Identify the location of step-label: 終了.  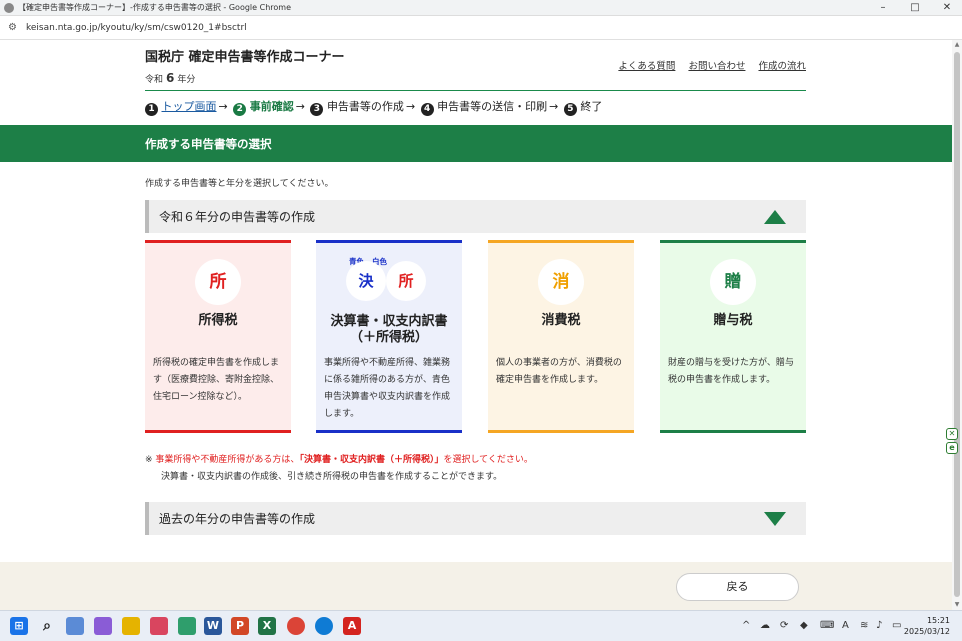
(591, 106).